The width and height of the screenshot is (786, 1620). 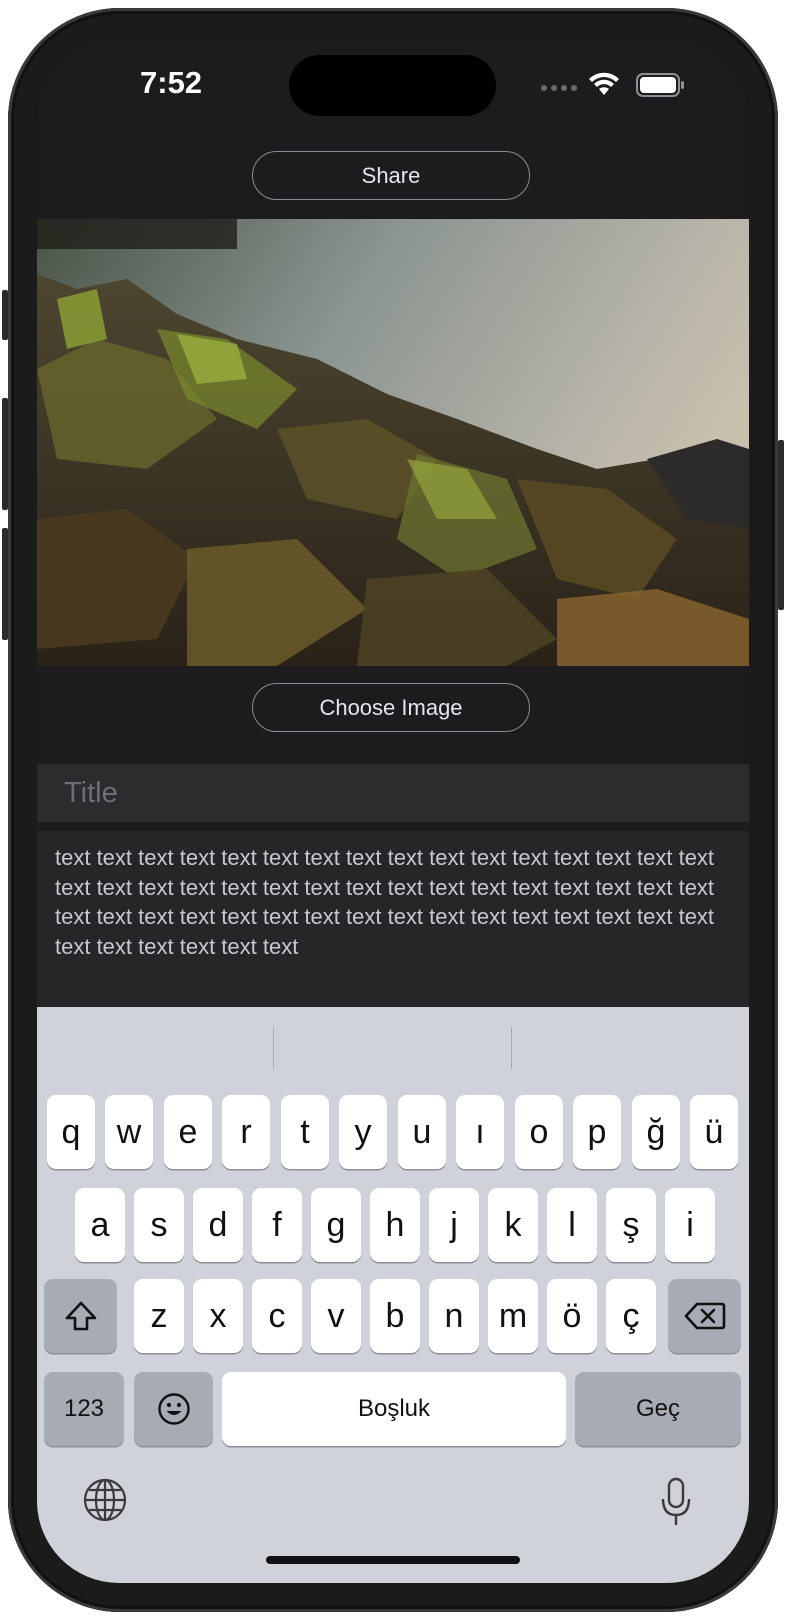 I want to click on status-time: 7:52, so click(x=171, y=82).